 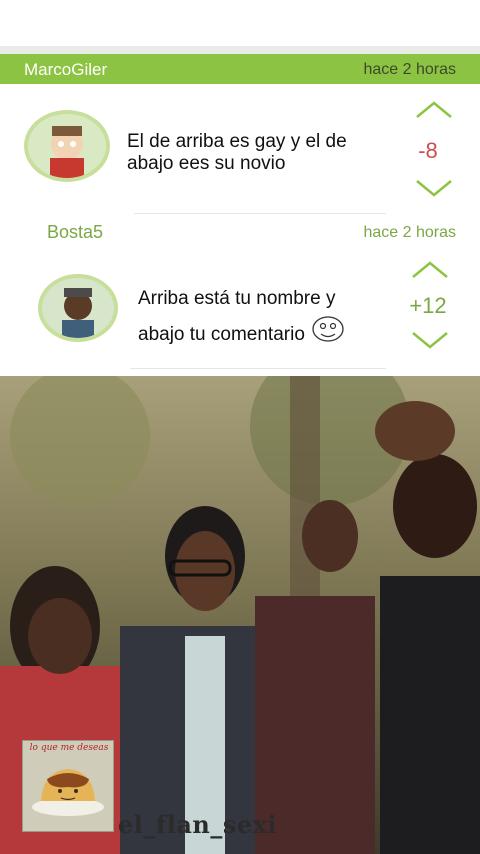 What do you see at coordinates (237, 298) in the screenshot?
I see `comment-2-text-line1: Arriba está tu nombre y` at bounding box center [237, 298].